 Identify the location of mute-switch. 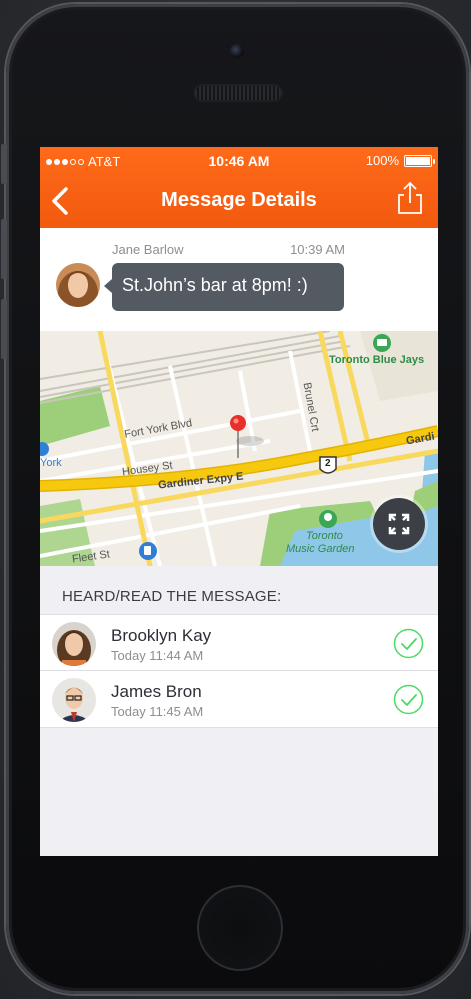
(4, 164).